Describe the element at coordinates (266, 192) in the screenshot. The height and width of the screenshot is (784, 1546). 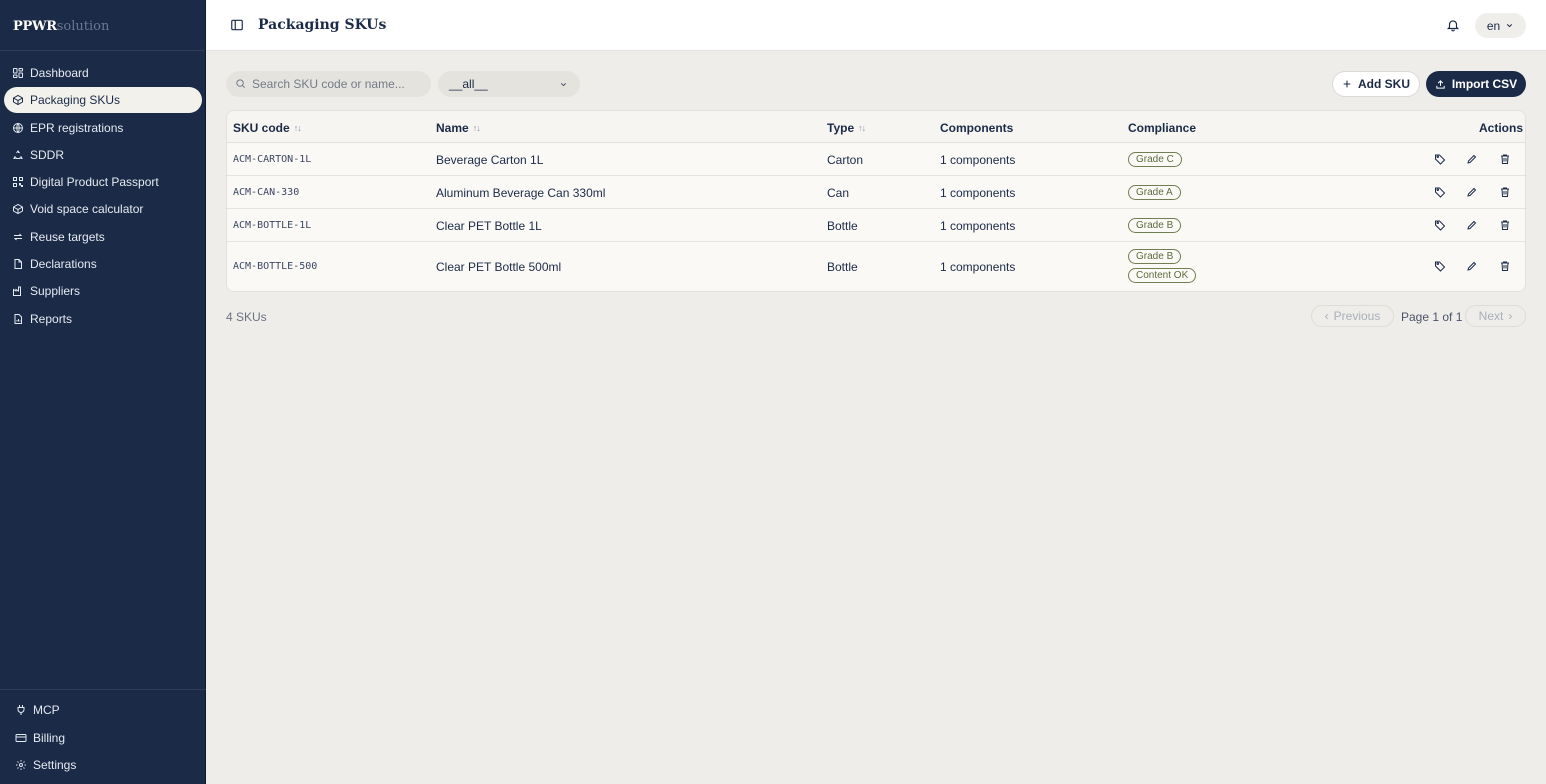
I see `sku-code: ACM-CAN-330` at that location.